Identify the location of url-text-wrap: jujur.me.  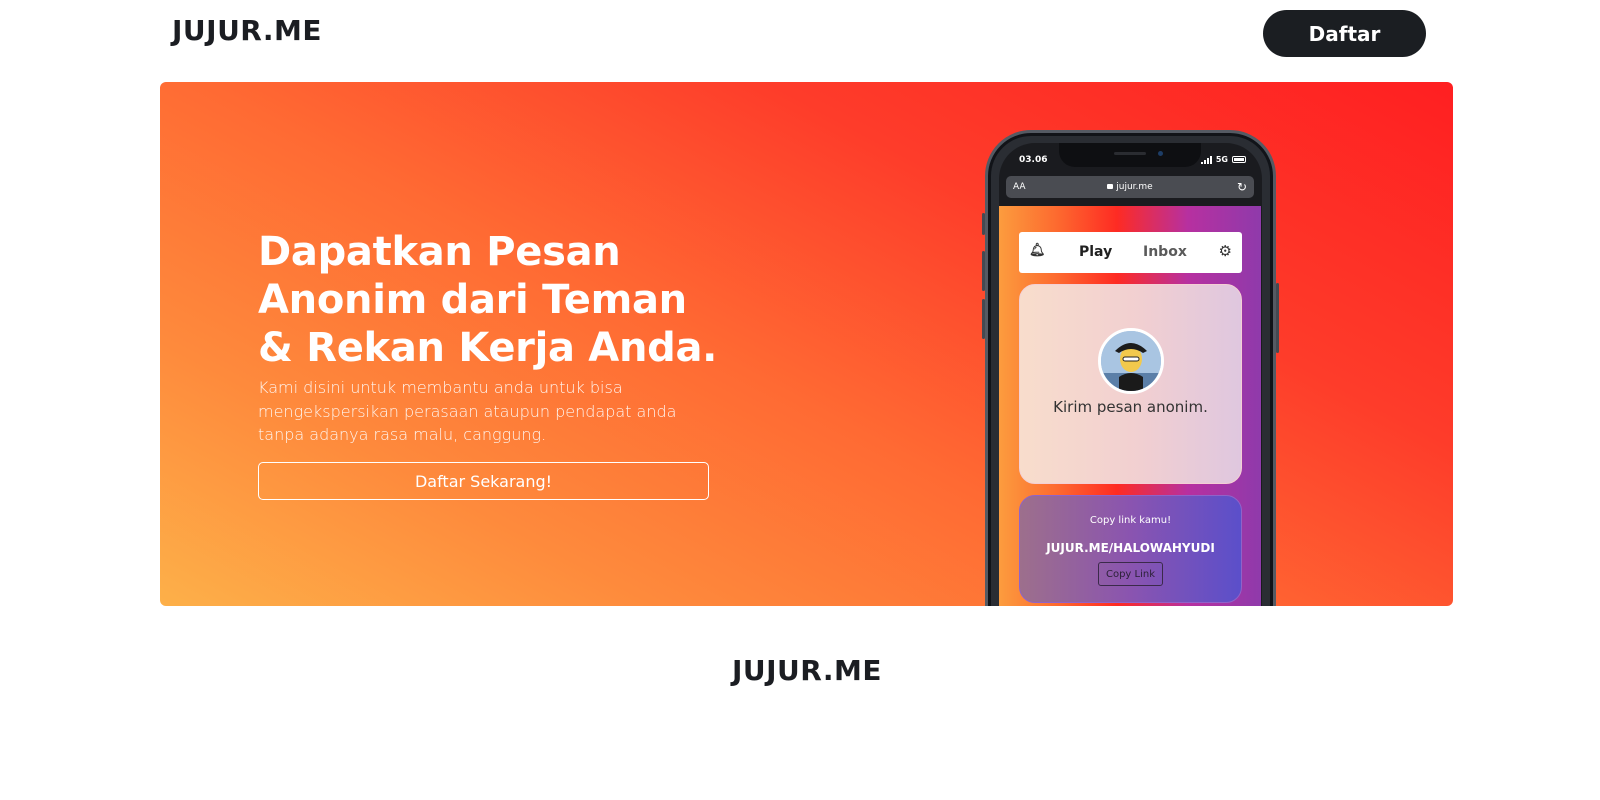
(1130, 187).